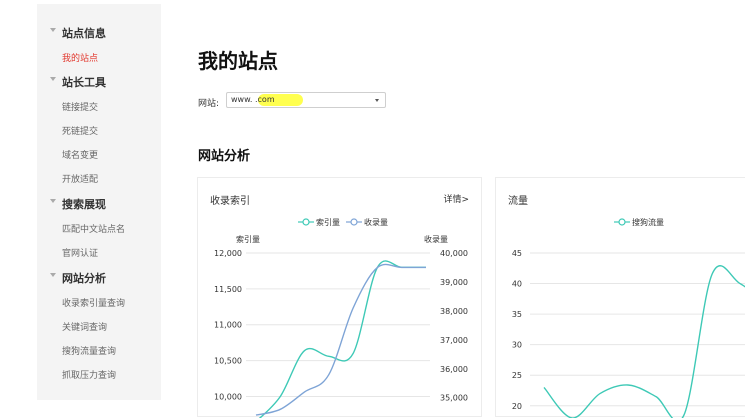 This screenshot has width=745, height=418. What do you see at coordinates (80, 132) in the screenshot?
I see `sidebar-item-label: 死链提交` at bounding box center [80, 132].